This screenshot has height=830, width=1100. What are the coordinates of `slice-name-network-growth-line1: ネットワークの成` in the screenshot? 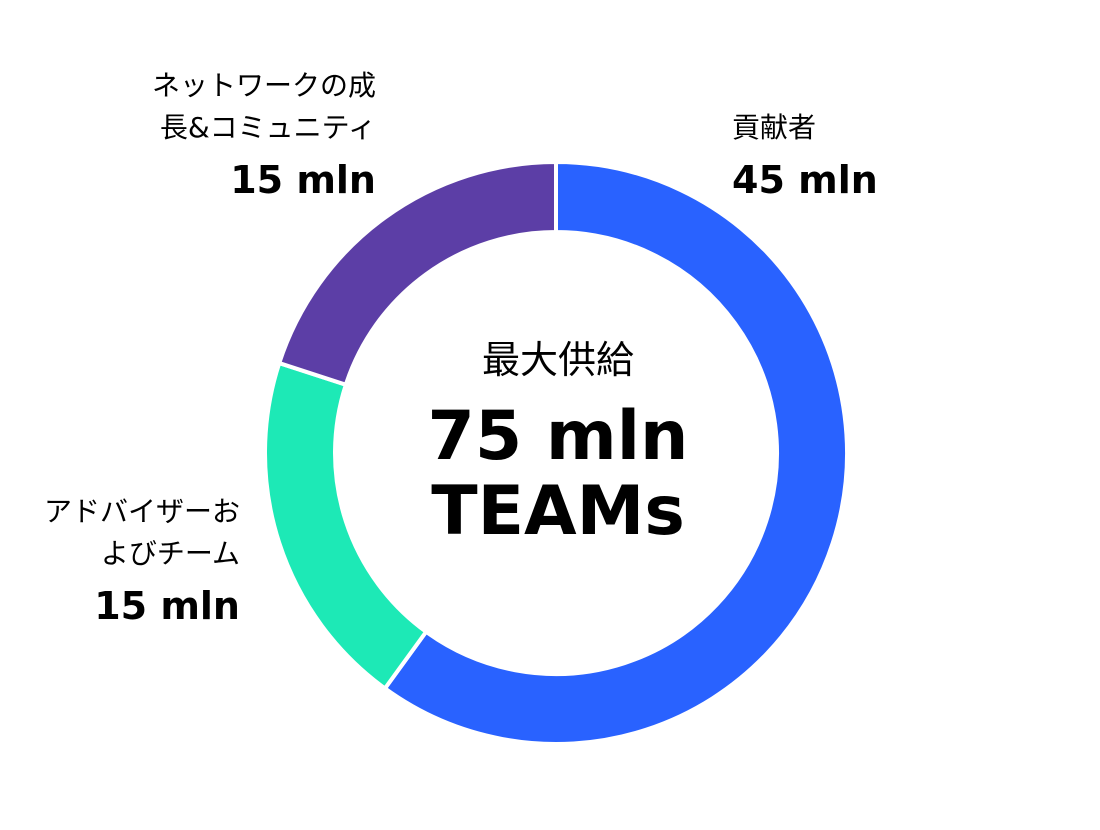 It's located at (263, 85).